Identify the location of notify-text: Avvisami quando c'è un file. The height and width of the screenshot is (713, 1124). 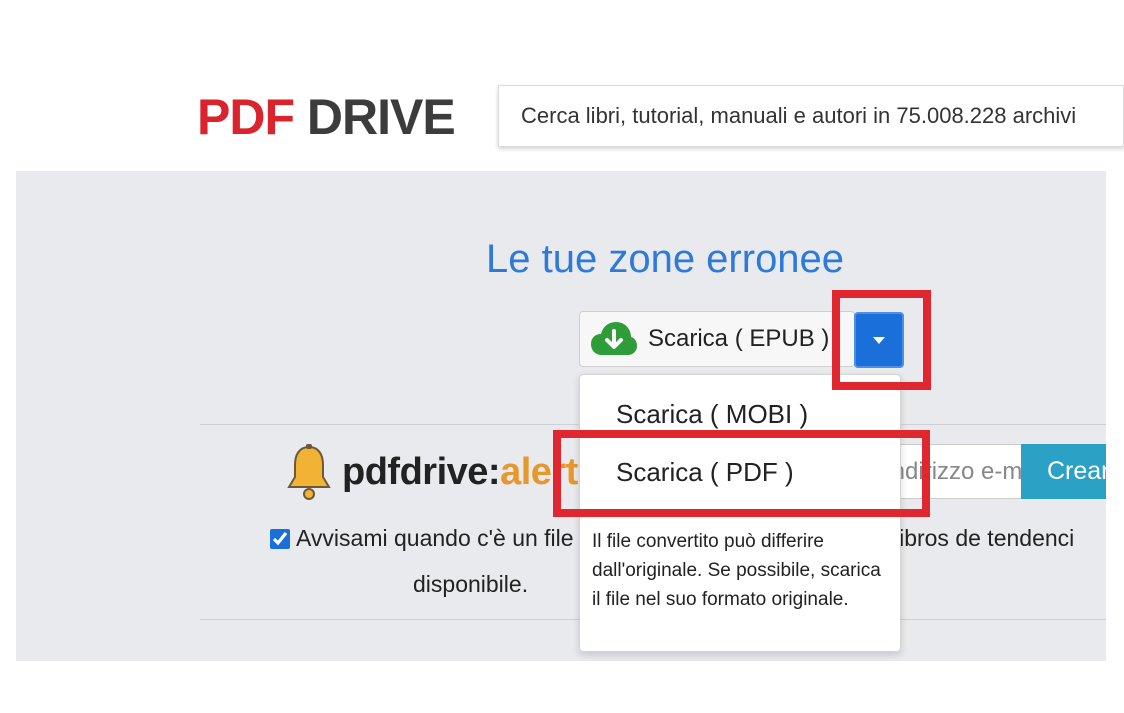
(435, 538).